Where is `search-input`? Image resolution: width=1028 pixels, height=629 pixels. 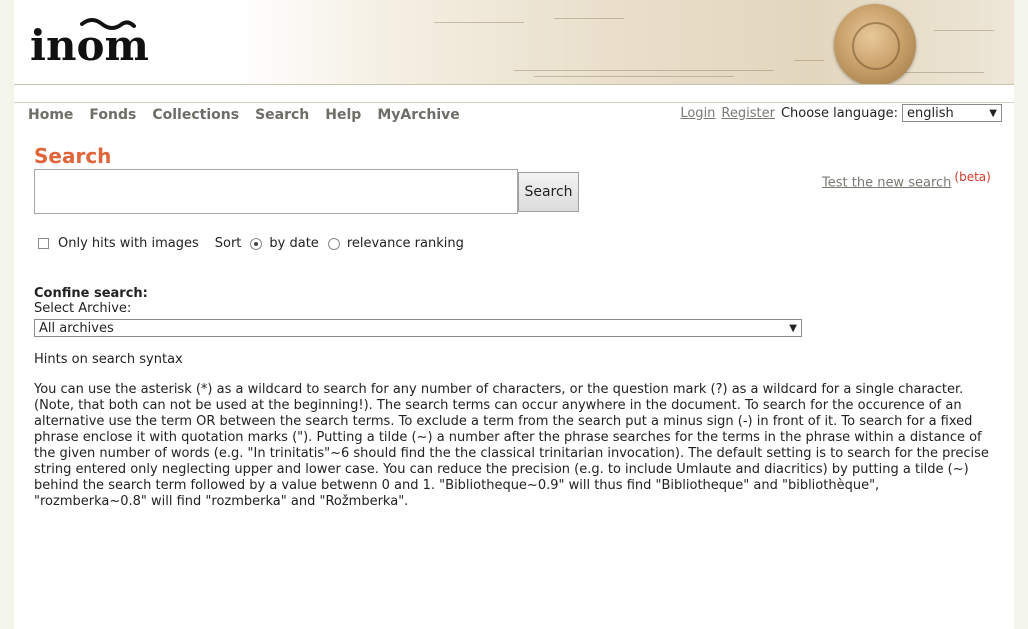 search-input is located at coordinates (276, 191).